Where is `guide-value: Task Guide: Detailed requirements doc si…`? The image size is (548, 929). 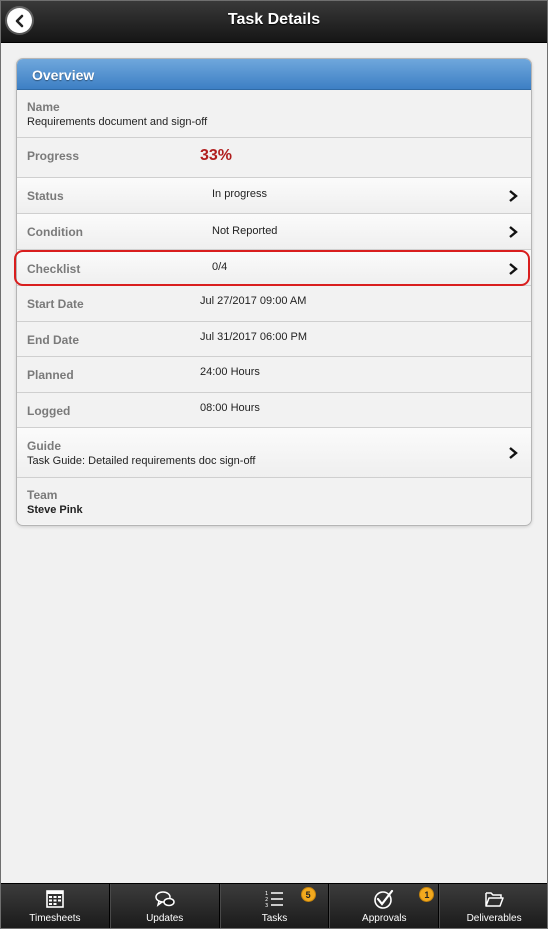 guide-value: Task Guide: Detailed requirements doc si… is located at coordinates (141, 461).